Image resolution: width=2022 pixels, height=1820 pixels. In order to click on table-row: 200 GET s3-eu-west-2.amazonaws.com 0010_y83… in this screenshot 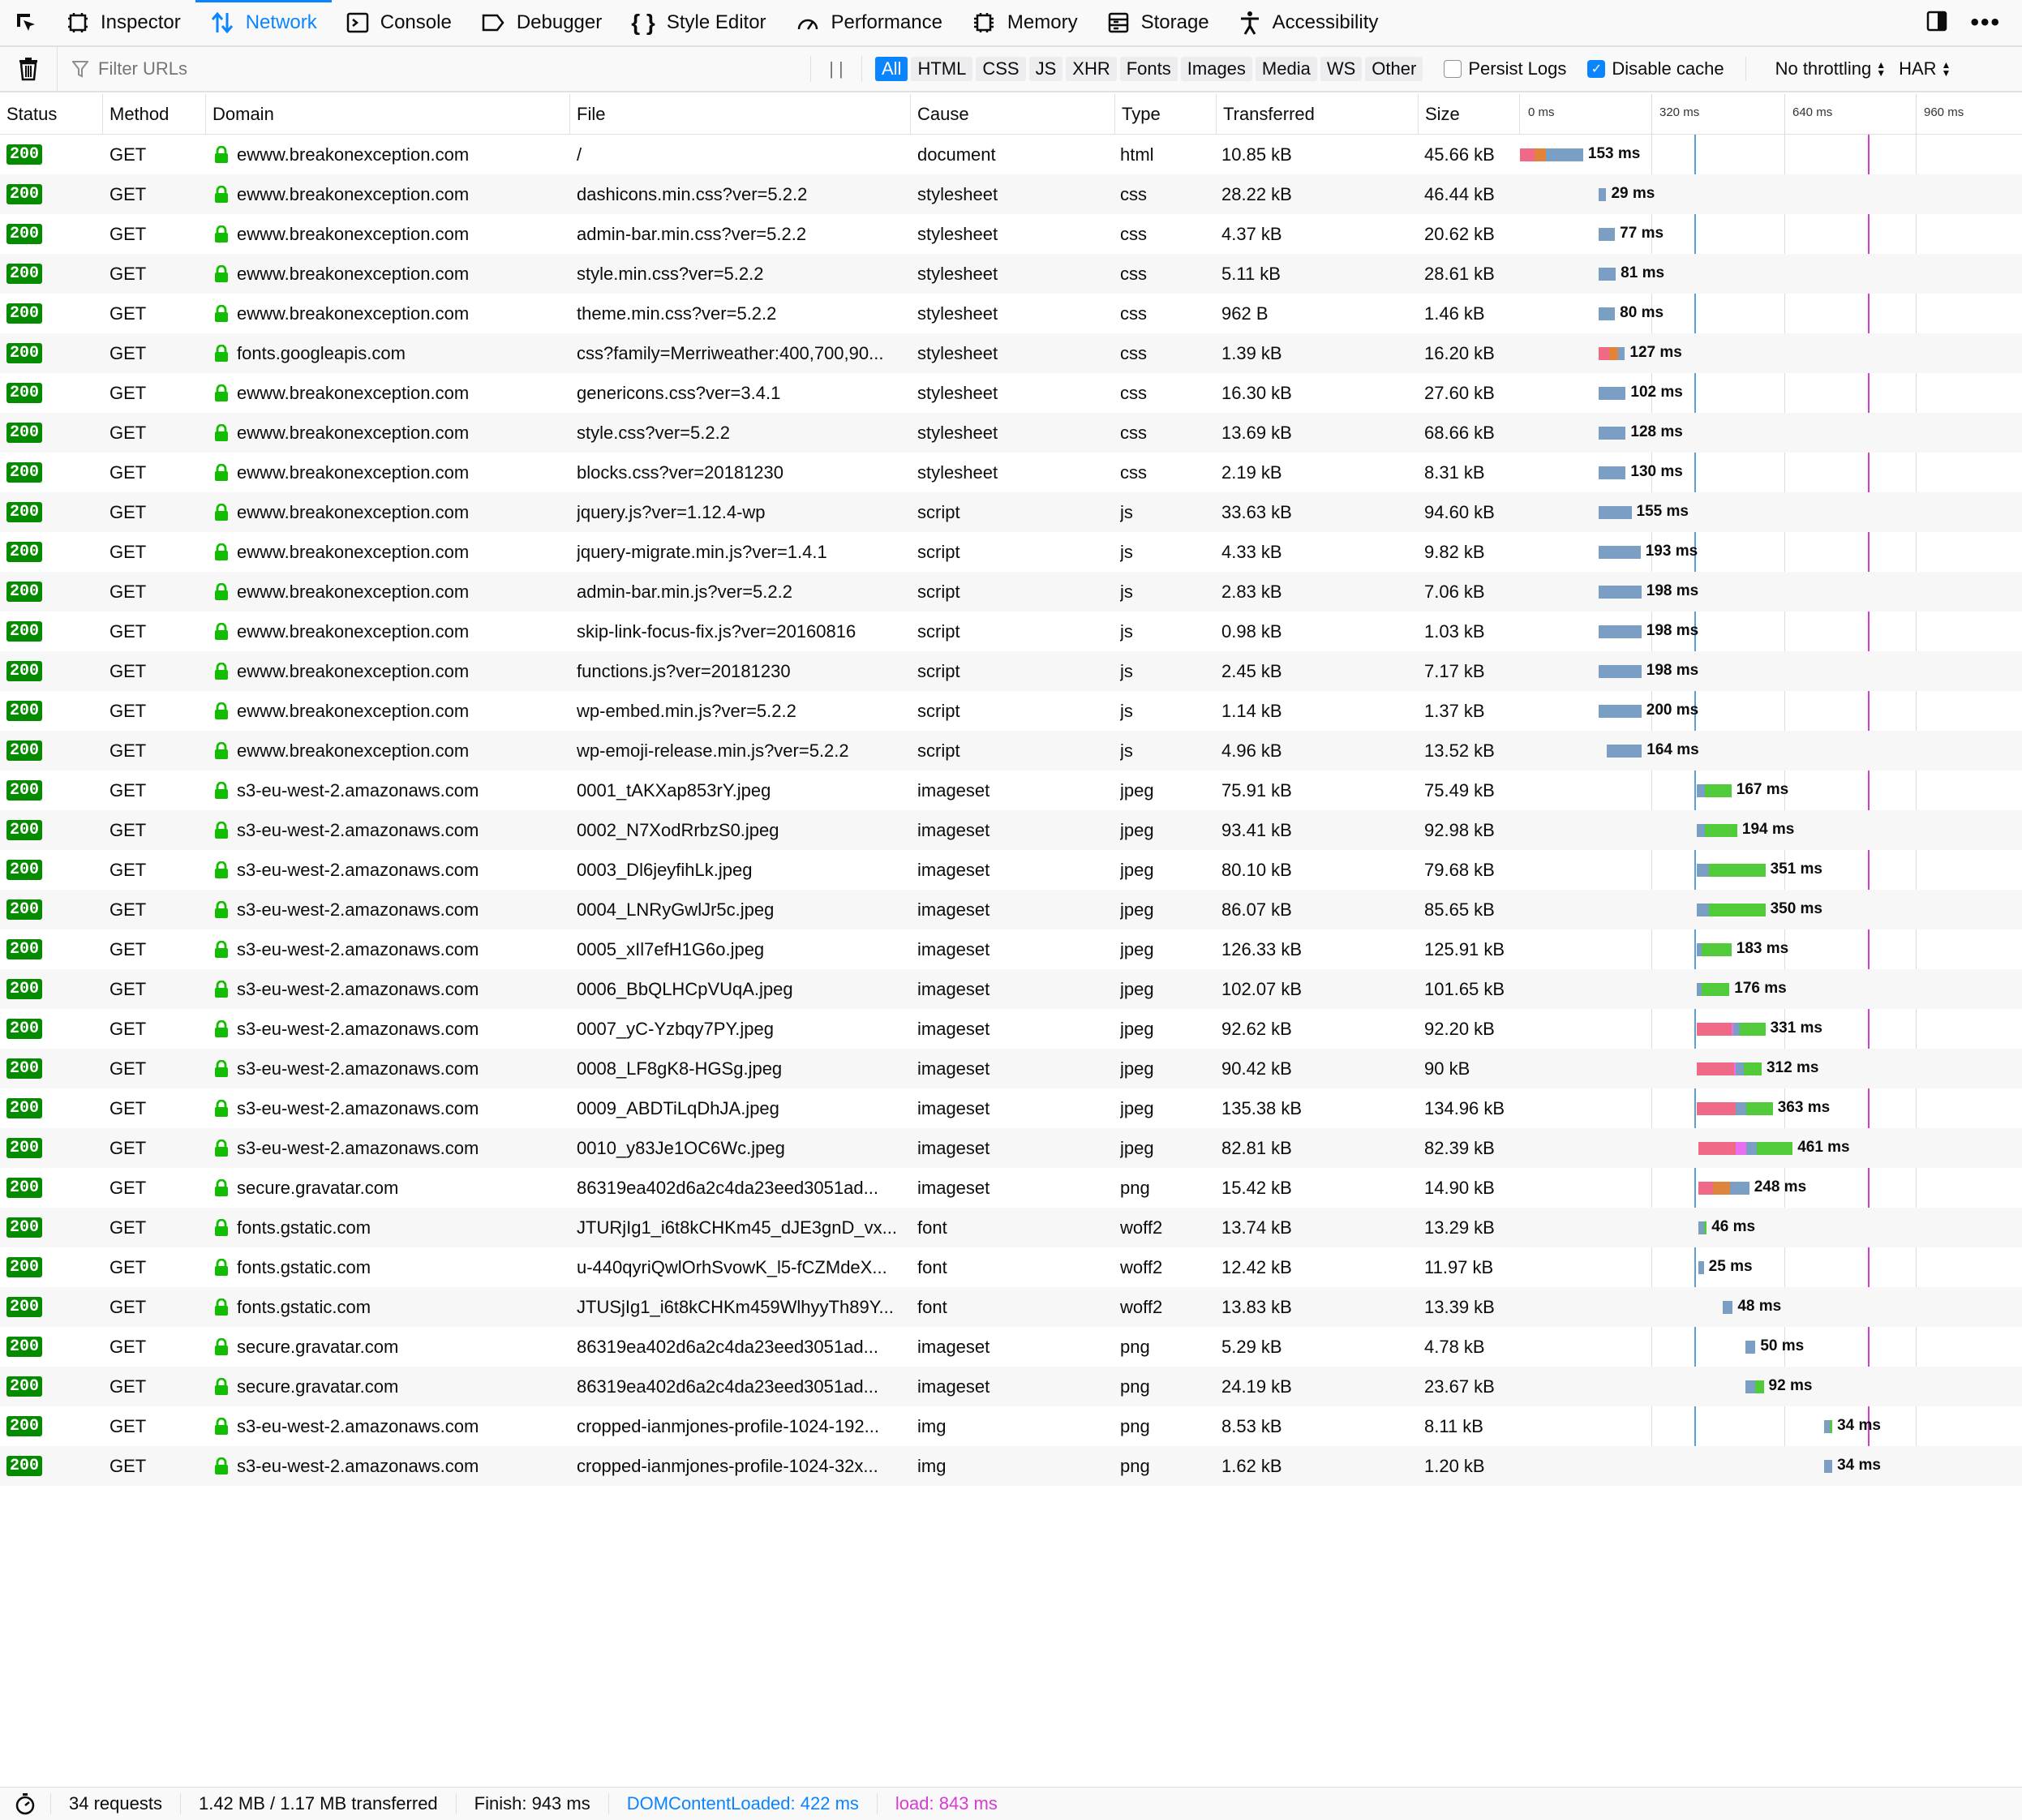, I will do `click(1011, 1148)`.